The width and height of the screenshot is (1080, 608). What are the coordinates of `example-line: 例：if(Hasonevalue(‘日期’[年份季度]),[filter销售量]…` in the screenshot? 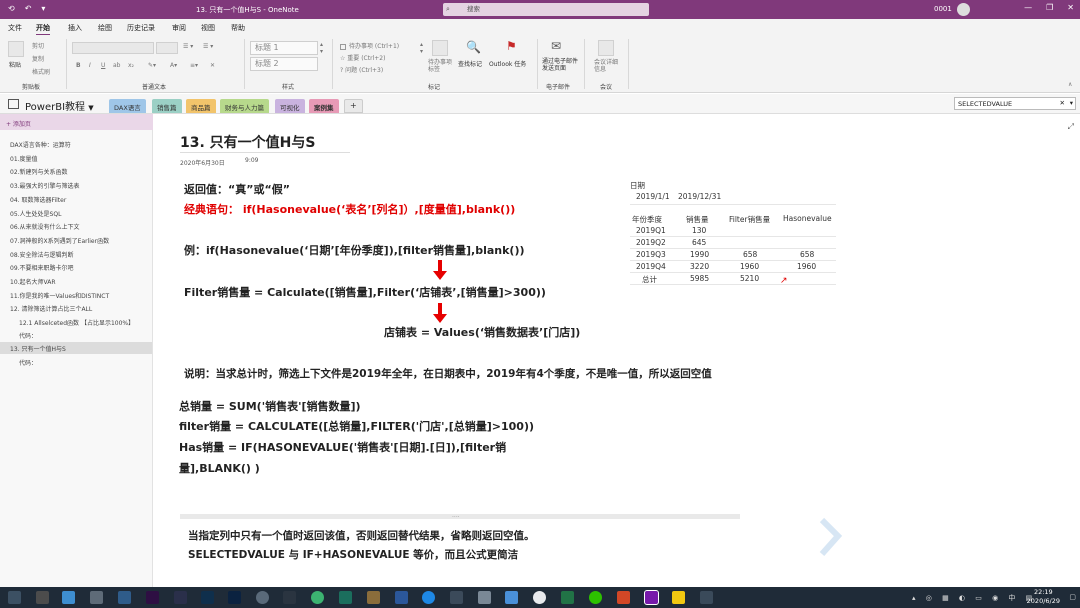 It's located at (354, 250).